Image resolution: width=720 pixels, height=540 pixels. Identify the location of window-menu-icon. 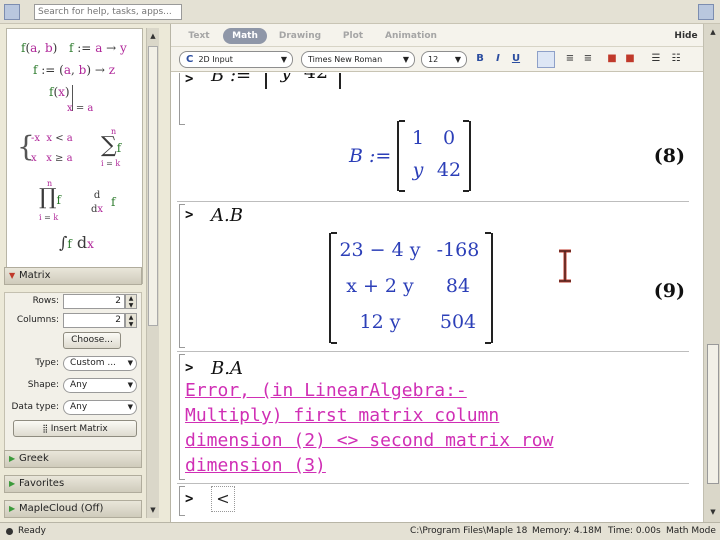
(706, 12).